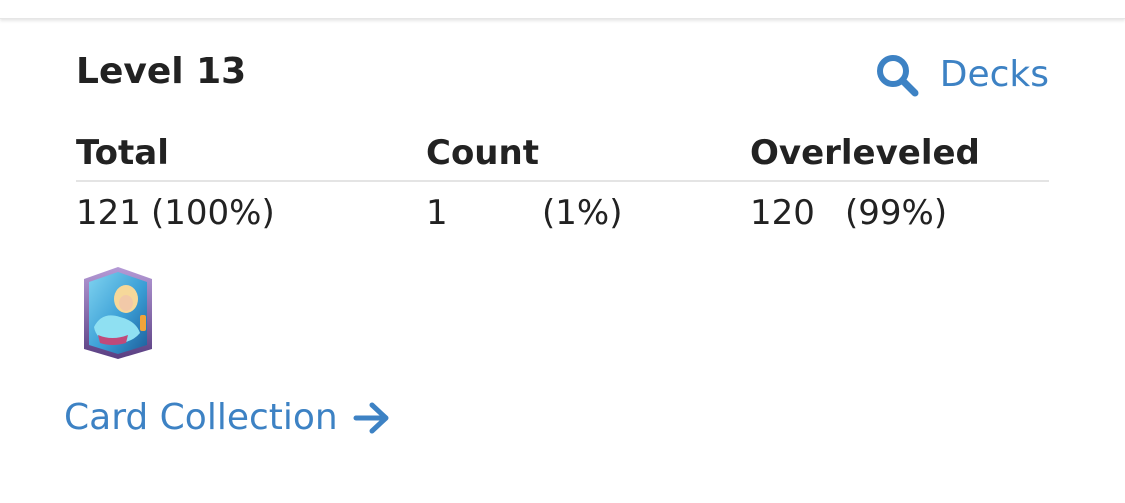 The image size is (1125, 503). I want to click on header-overleveled: Overleveled, so click(865, 153).